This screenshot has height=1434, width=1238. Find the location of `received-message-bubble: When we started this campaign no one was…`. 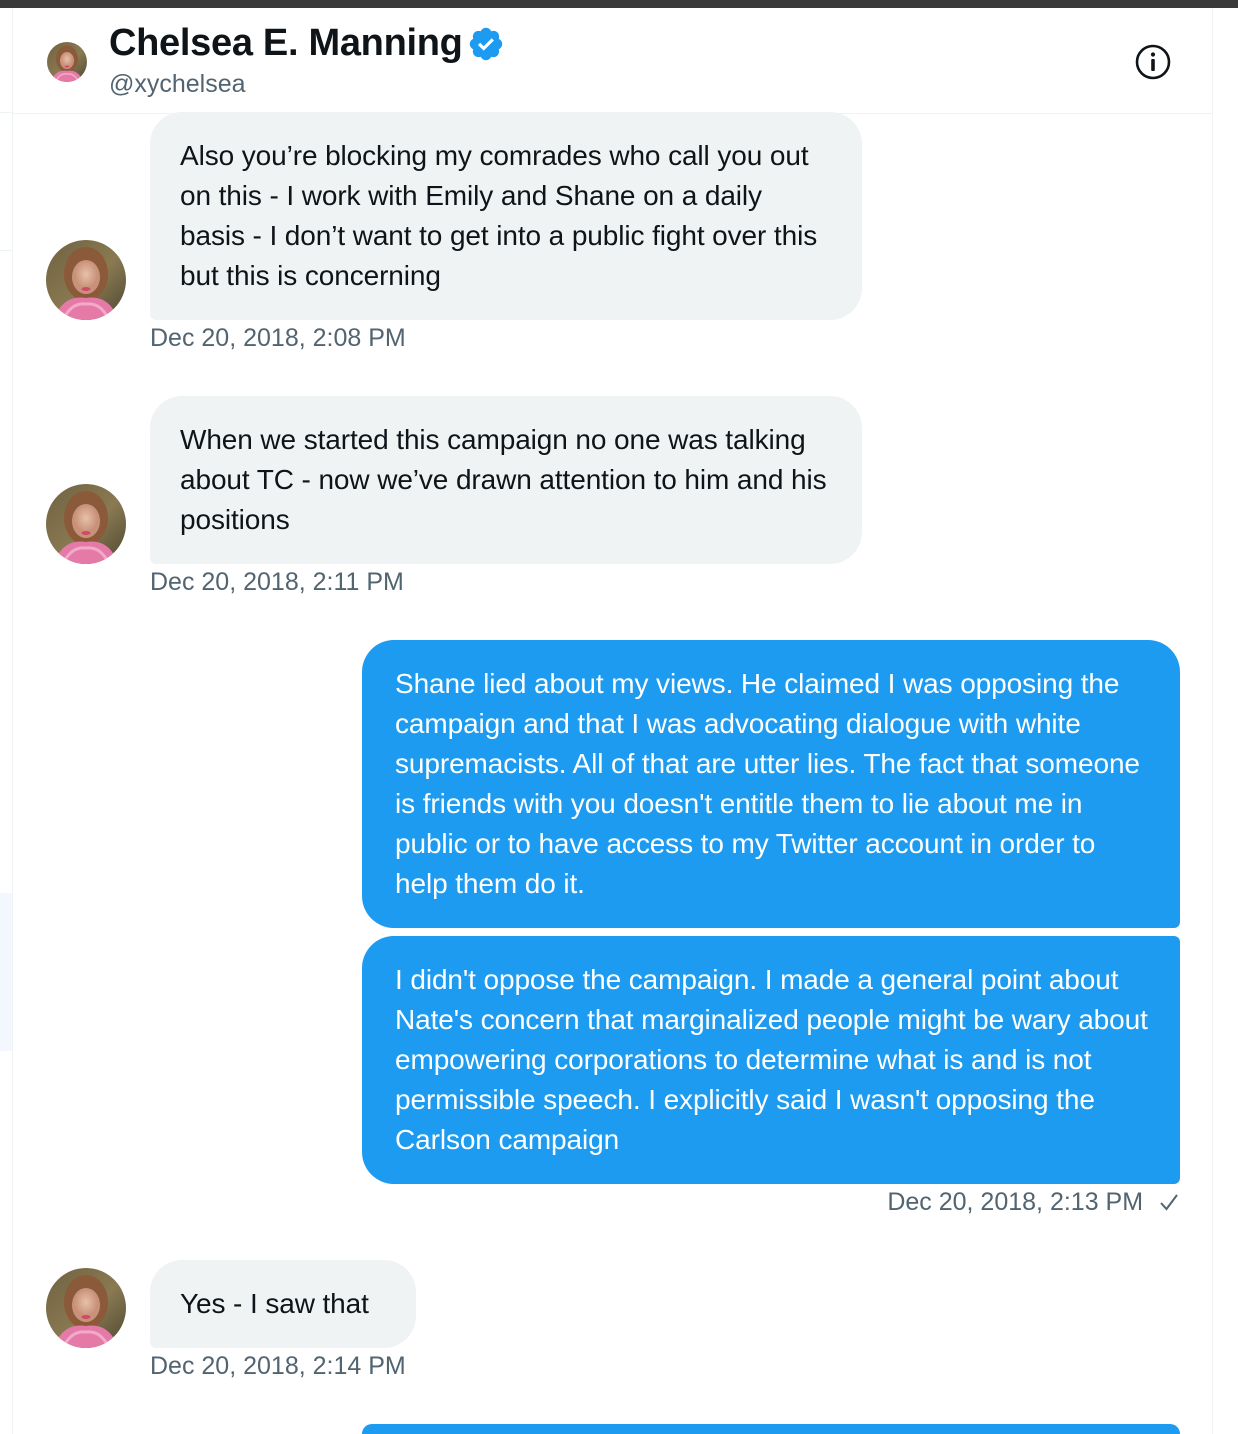

received-message-bubble: When we started this campaign no one was… is located at coordinates (506, 480).